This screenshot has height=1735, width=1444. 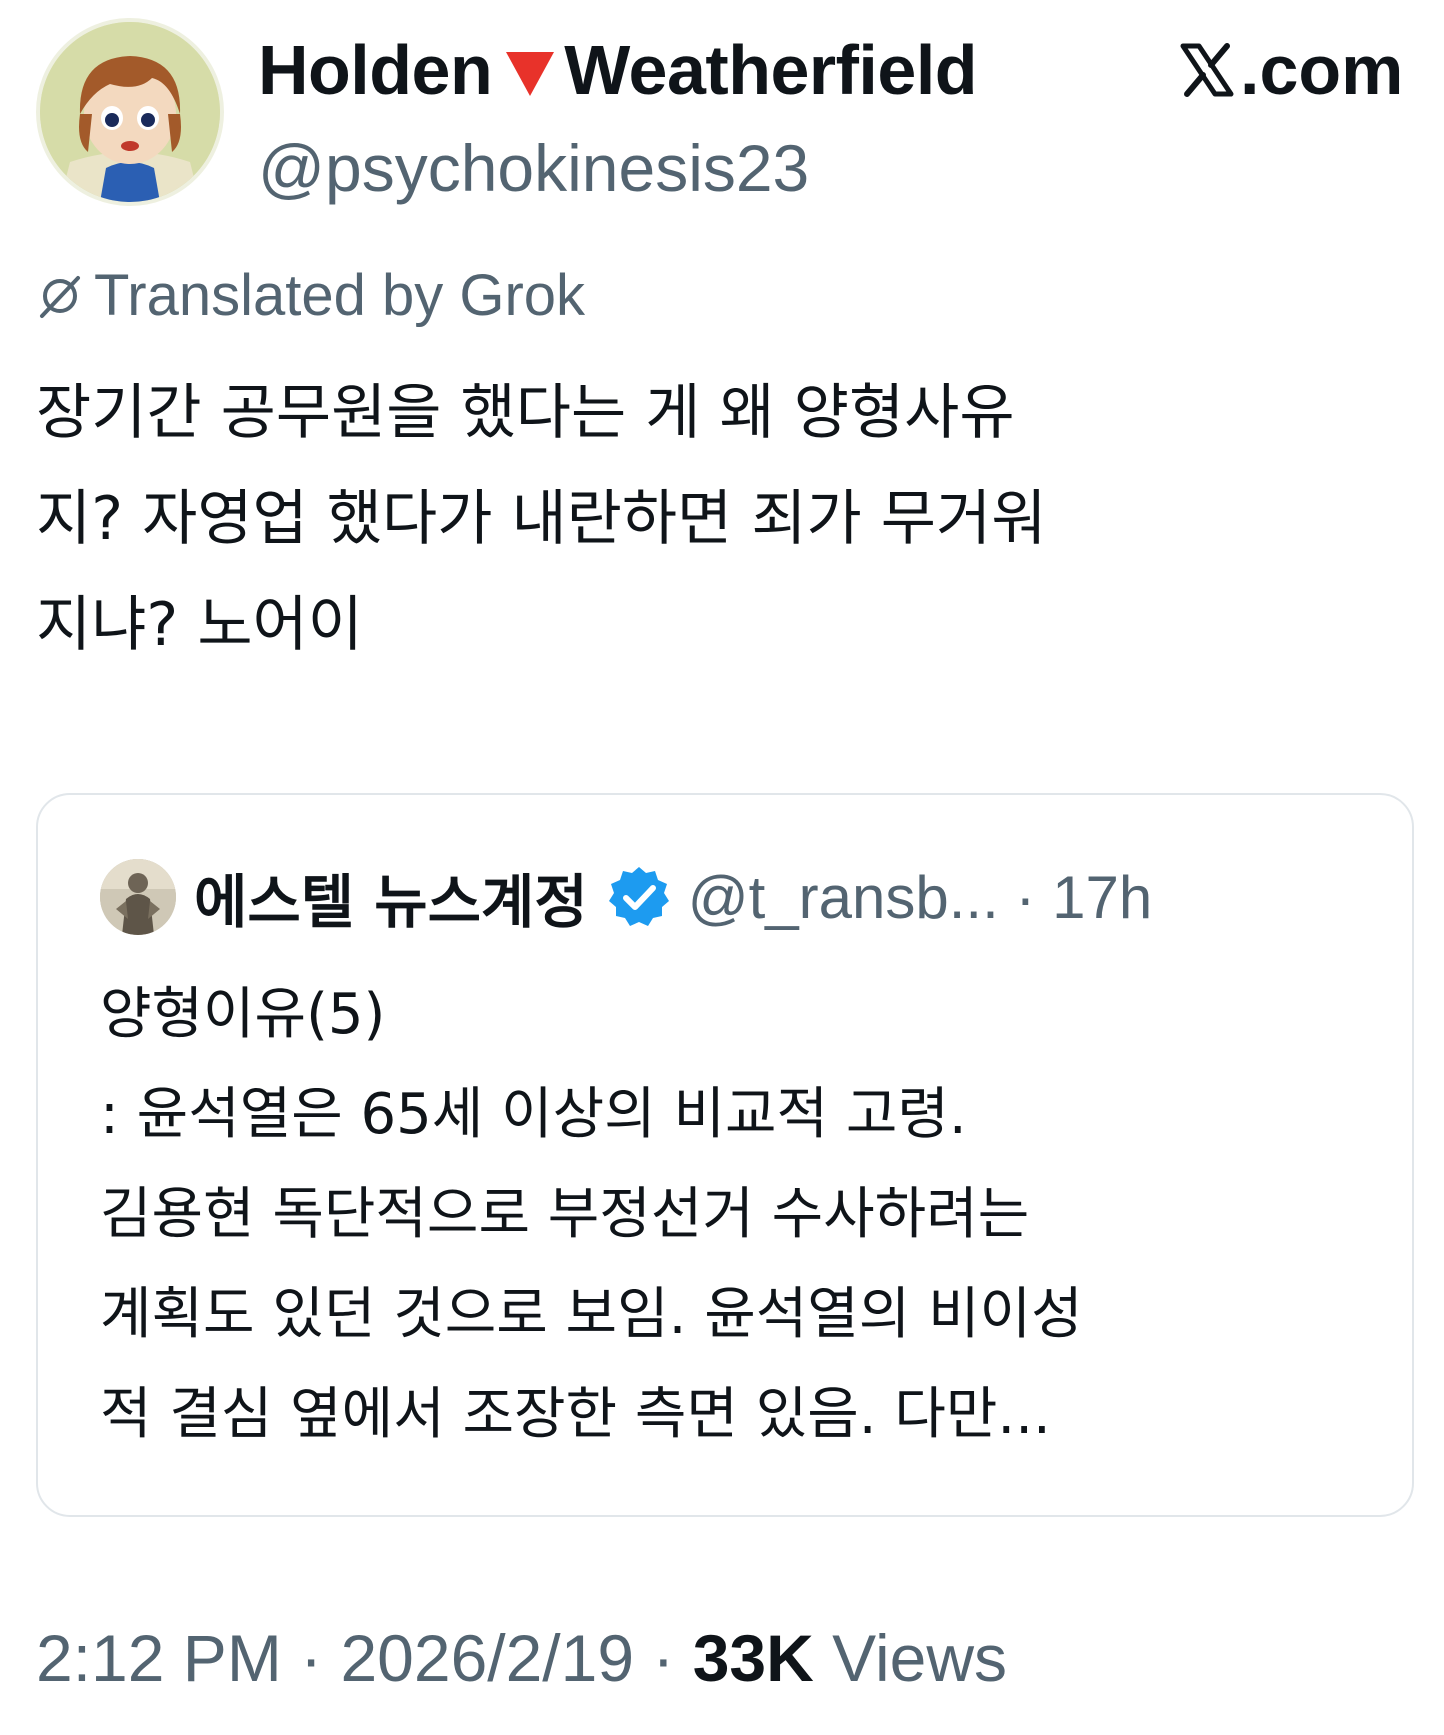 I want to click on author-name: Holden Weatherfield, so click(x=618, y=70).